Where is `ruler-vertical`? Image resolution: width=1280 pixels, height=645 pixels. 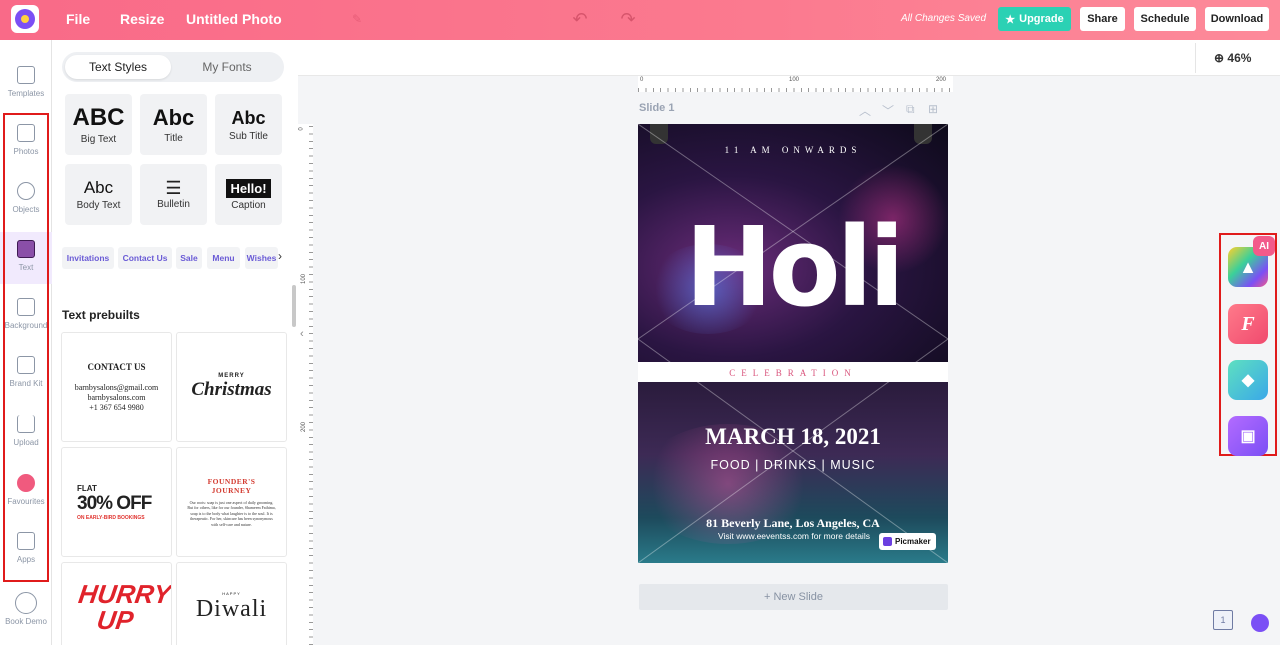 ruler-vertical is located at coordinates (305, 384).